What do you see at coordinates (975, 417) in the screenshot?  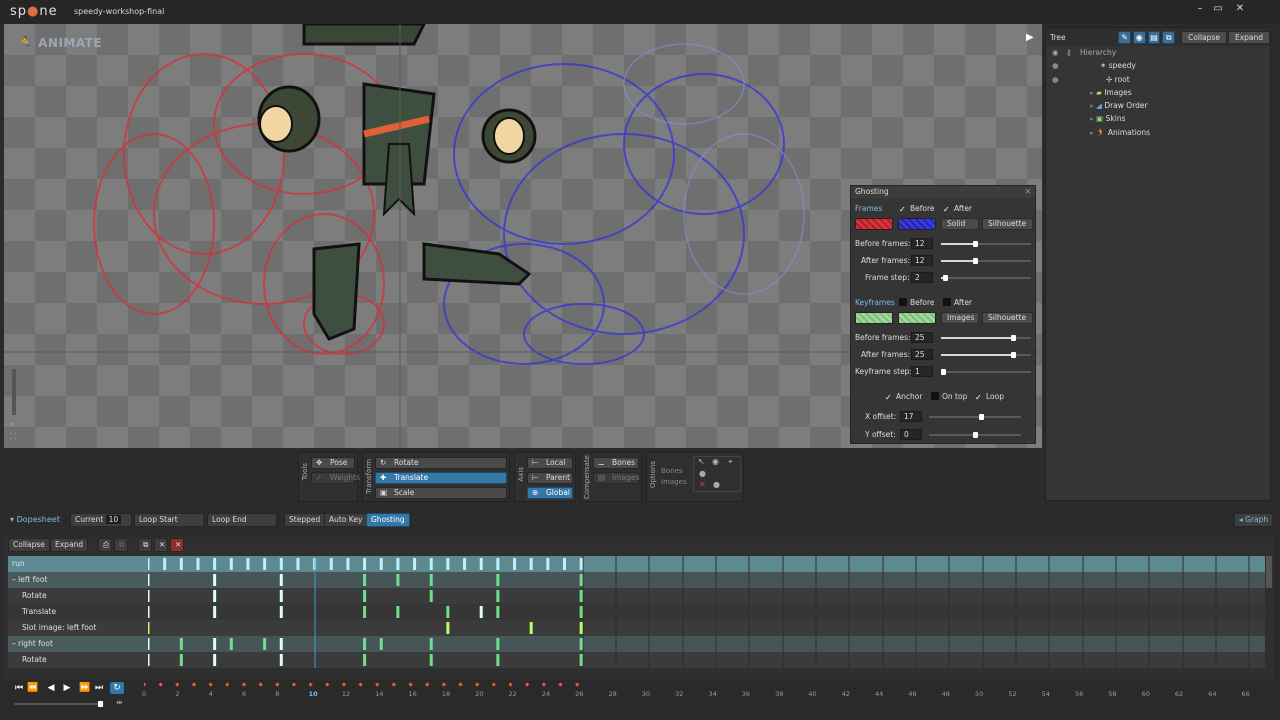 I see `x-offset-slider` at bounding box center [975, 417].